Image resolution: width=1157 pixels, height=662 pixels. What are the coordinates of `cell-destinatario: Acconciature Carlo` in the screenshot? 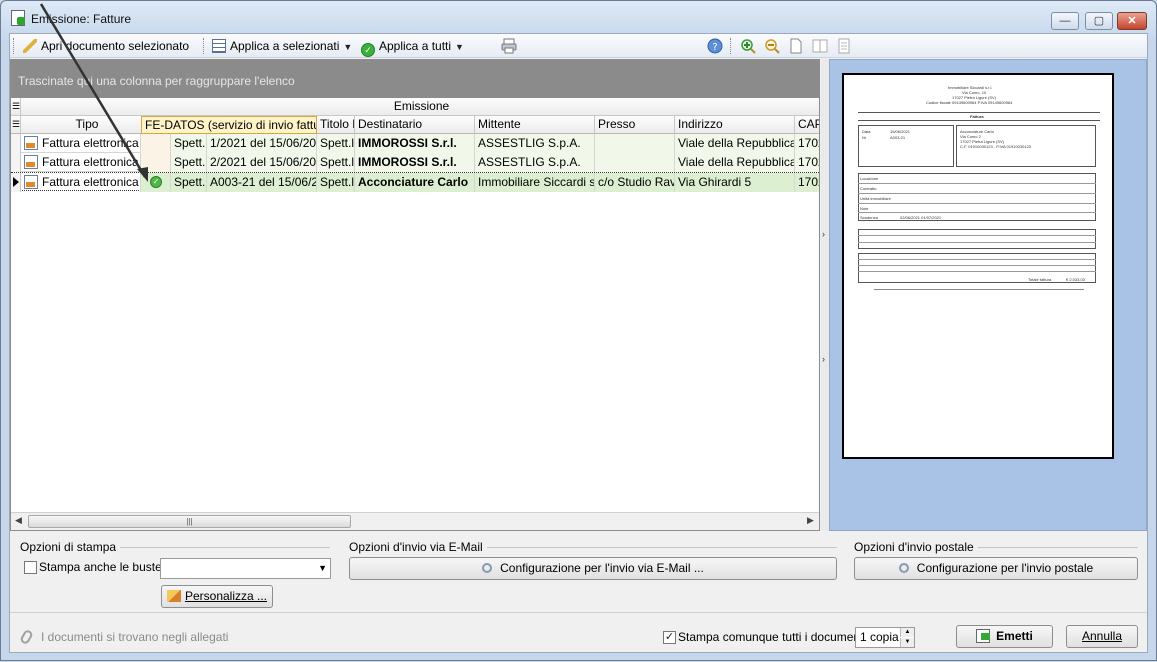 It's located at (415, 182).